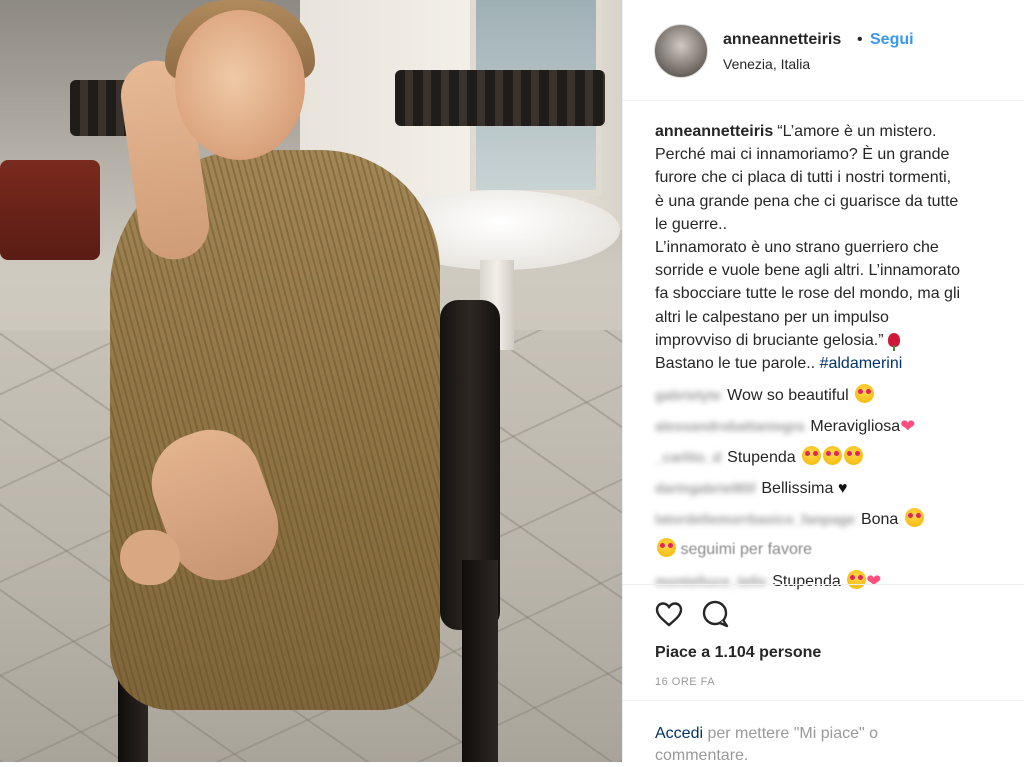  What do you see at coordinates (835, 428) in the screenshot?
I see `comment-item: alessandrobattaniegra Meravigliosa❤` at bounding box center [835, 428].